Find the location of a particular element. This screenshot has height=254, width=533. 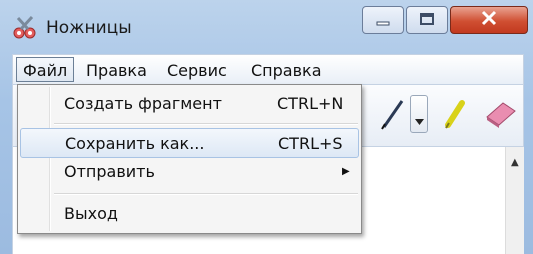

menu-file: Файл is located at coordinates (45, 69).